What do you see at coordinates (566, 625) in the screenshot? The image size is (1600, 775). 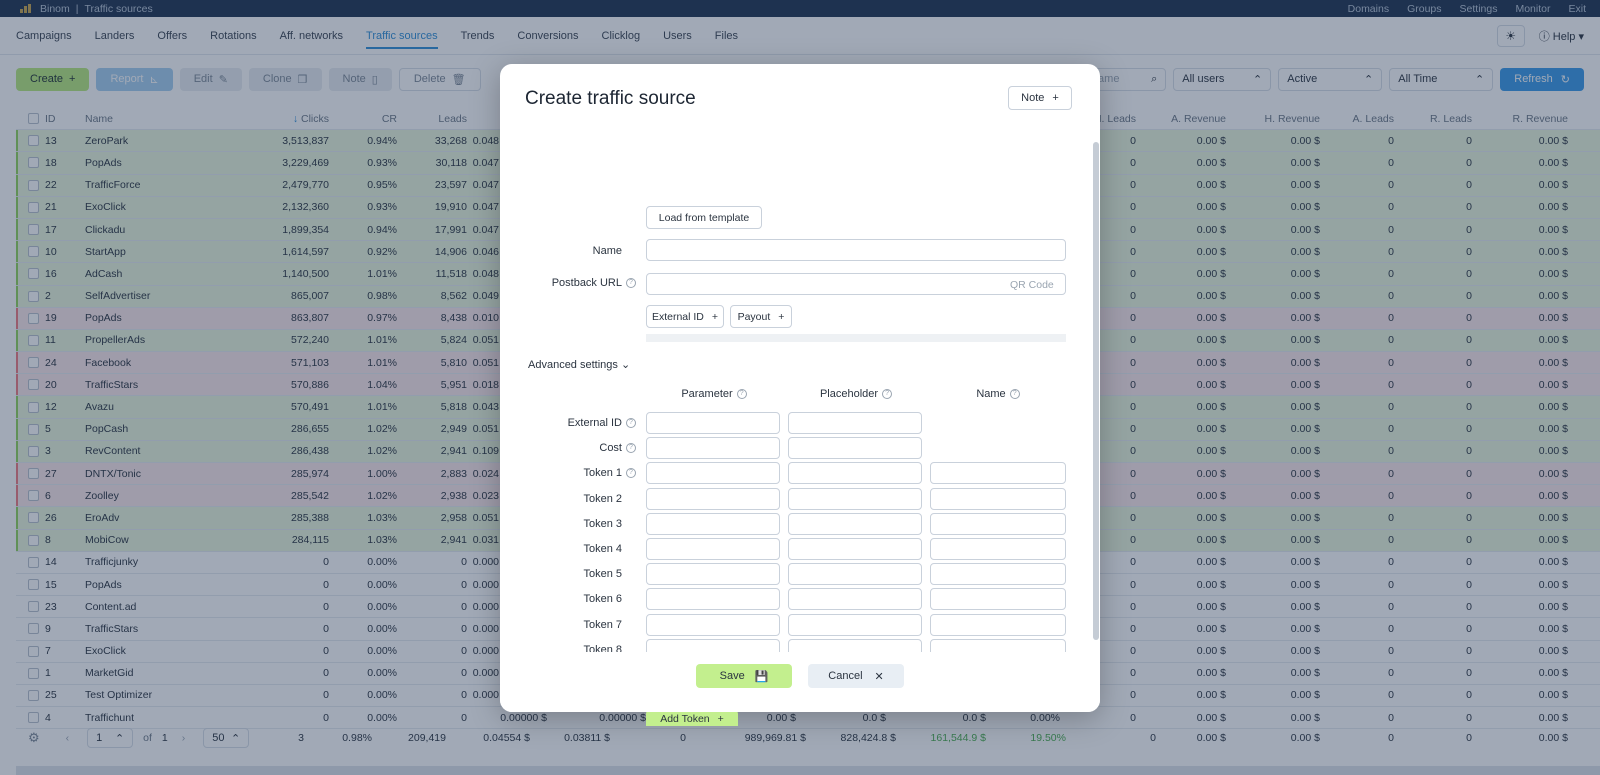 I see `token-row-label: Token 7` at bounding box center [566, 625].